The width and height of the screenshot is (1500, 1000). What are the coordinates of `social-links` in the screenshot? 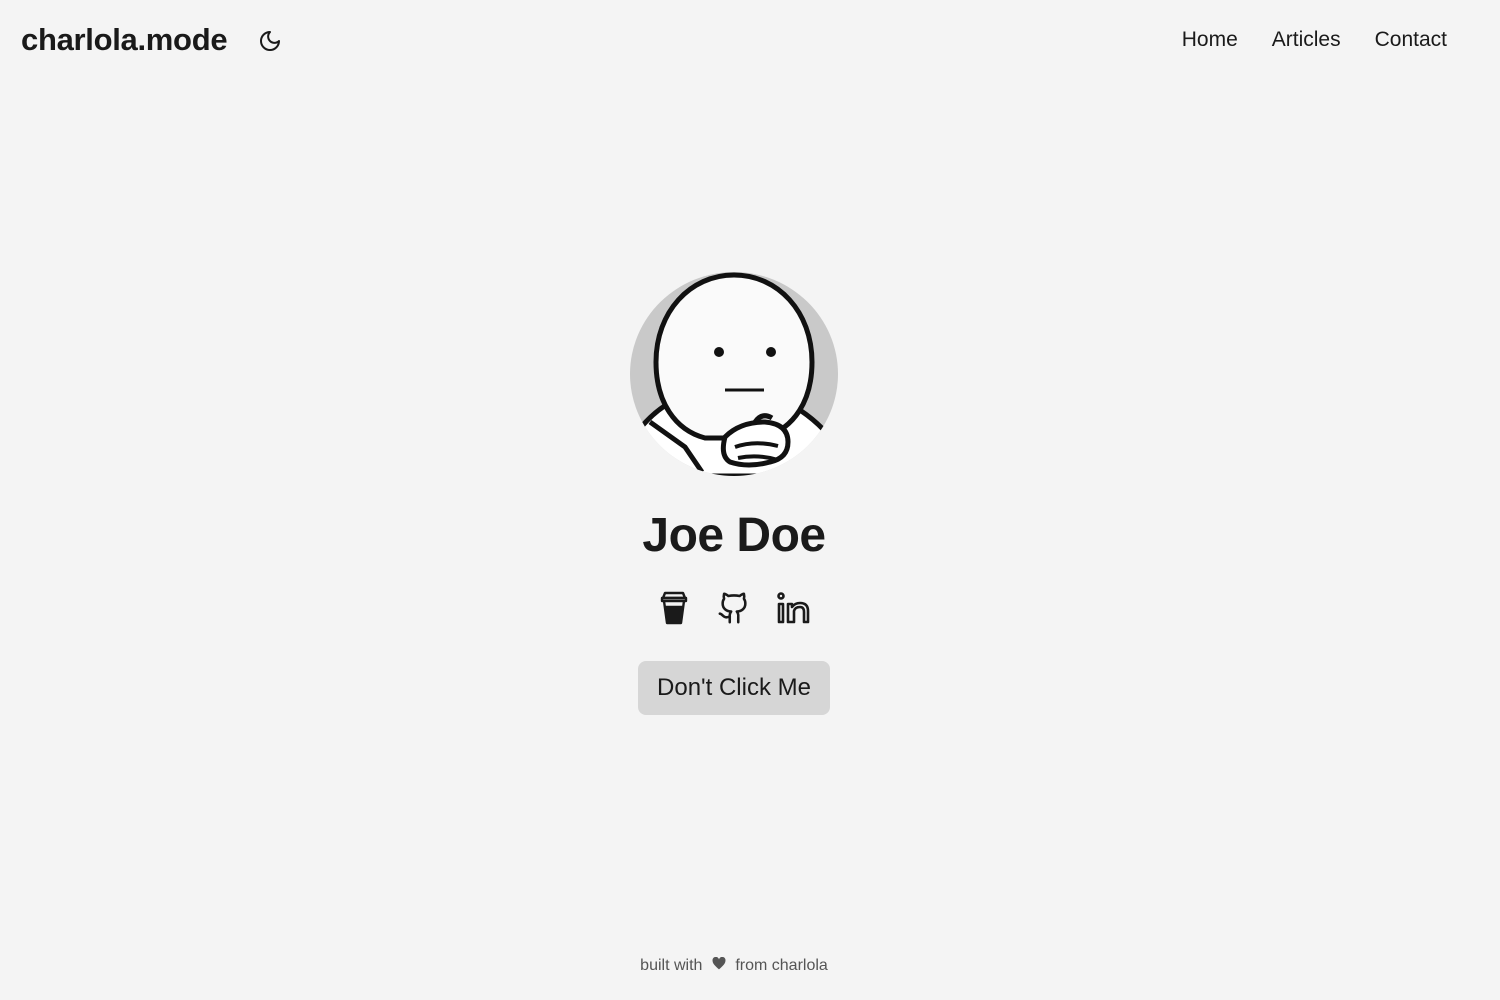 It's located at (734, 608).